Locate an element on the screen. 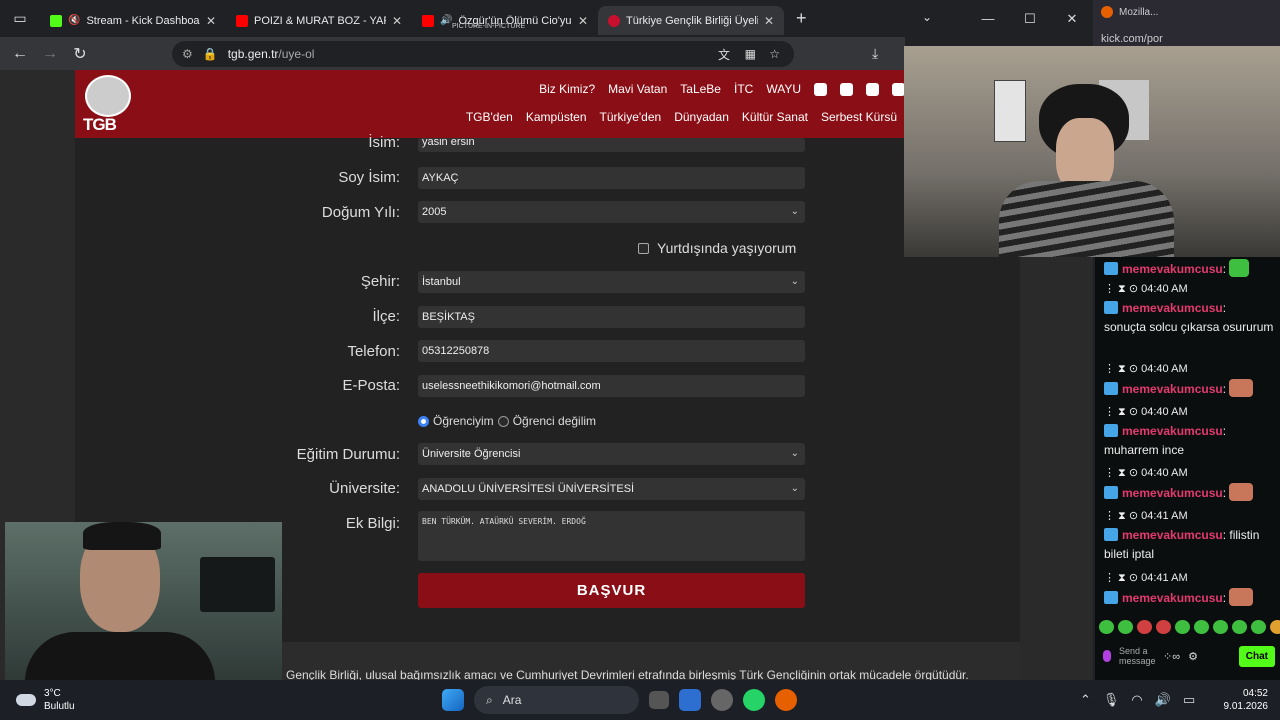 The width and height of the screenshot is (1280, 720). whatsapp-icon is located at coordinates (754, 700).